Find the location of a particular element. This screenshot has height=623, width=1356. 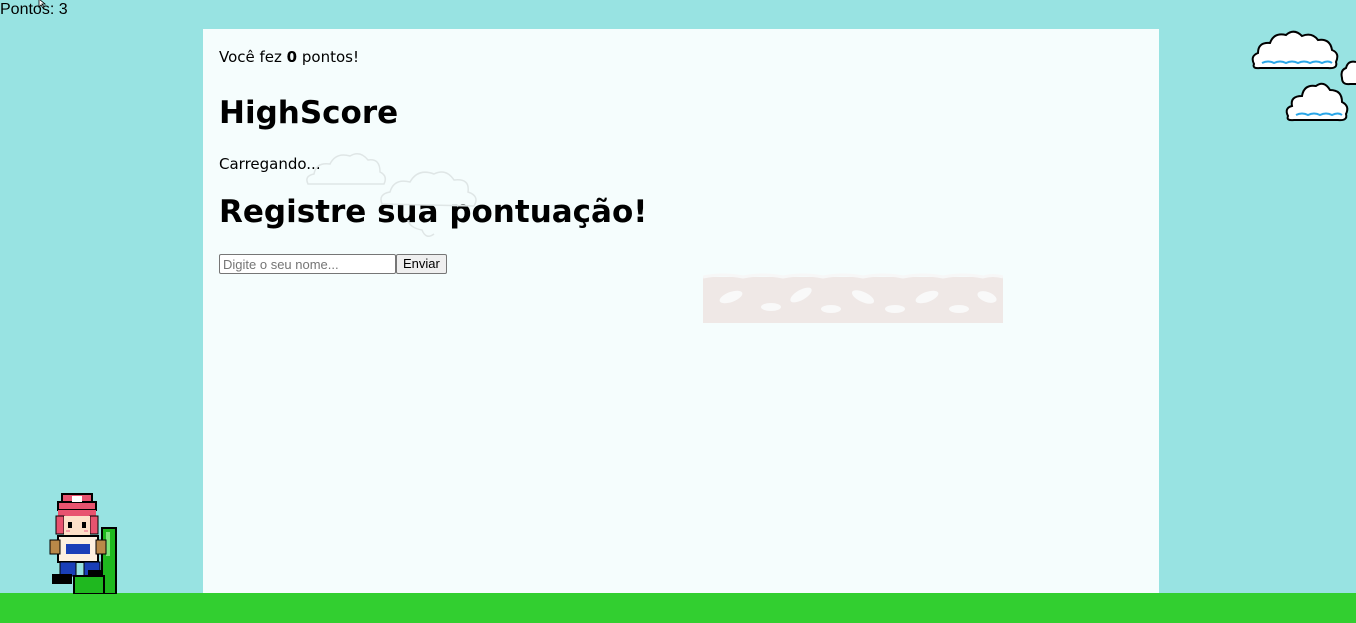

score-suffix: pontos! is located at coordinates (328, 57).